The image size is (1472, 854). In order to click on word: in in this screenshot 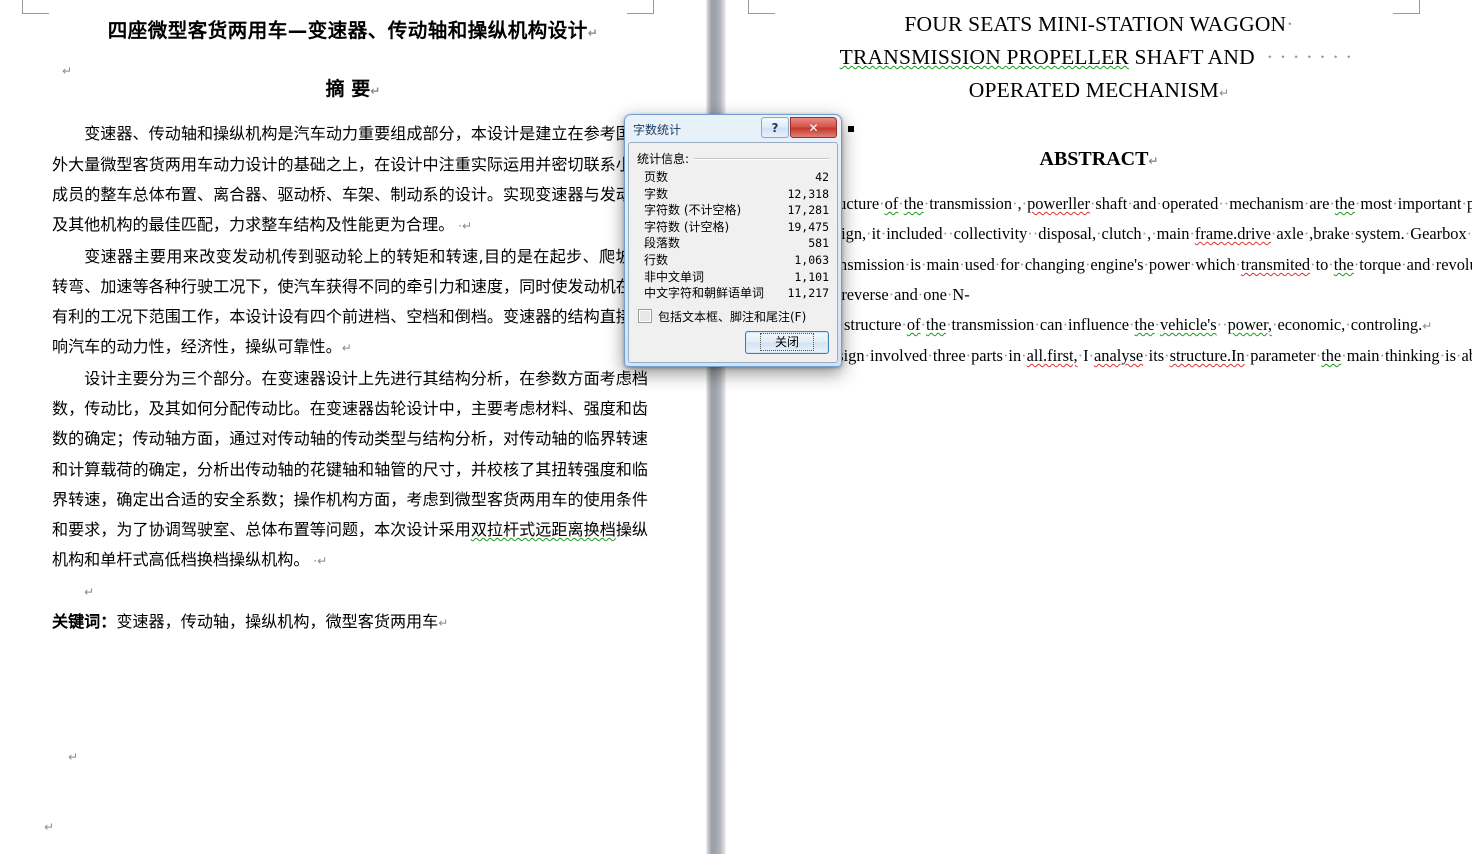, I will do `click(1015, 355)`.